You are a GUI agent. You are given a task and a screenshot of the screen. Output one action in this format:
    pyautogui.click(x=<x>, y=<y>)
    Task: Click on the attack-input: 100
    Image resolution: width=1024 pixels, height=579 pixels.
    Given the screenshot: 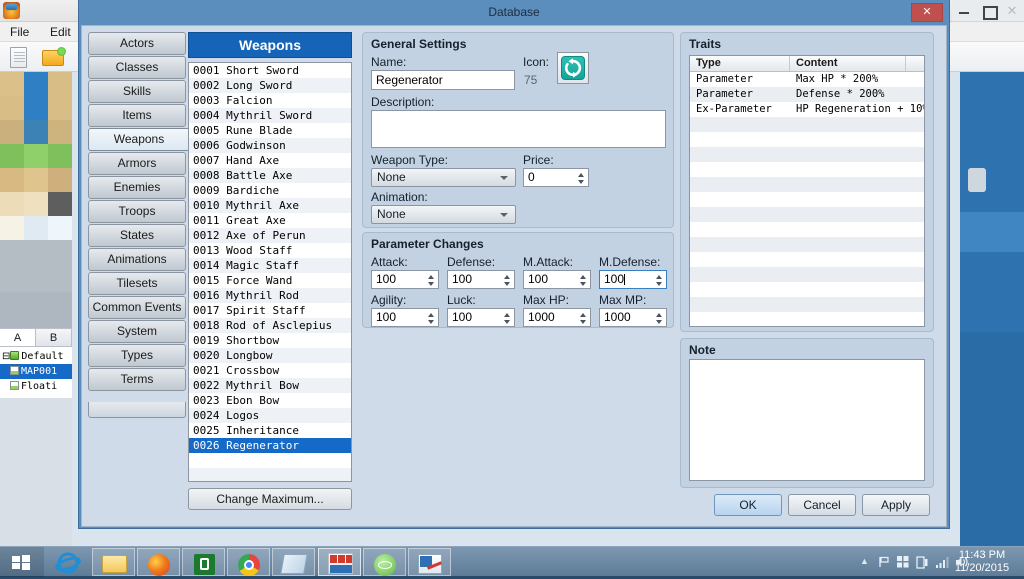 What is the action you would take?
    pyautogui.click(x=405, y=279)
    